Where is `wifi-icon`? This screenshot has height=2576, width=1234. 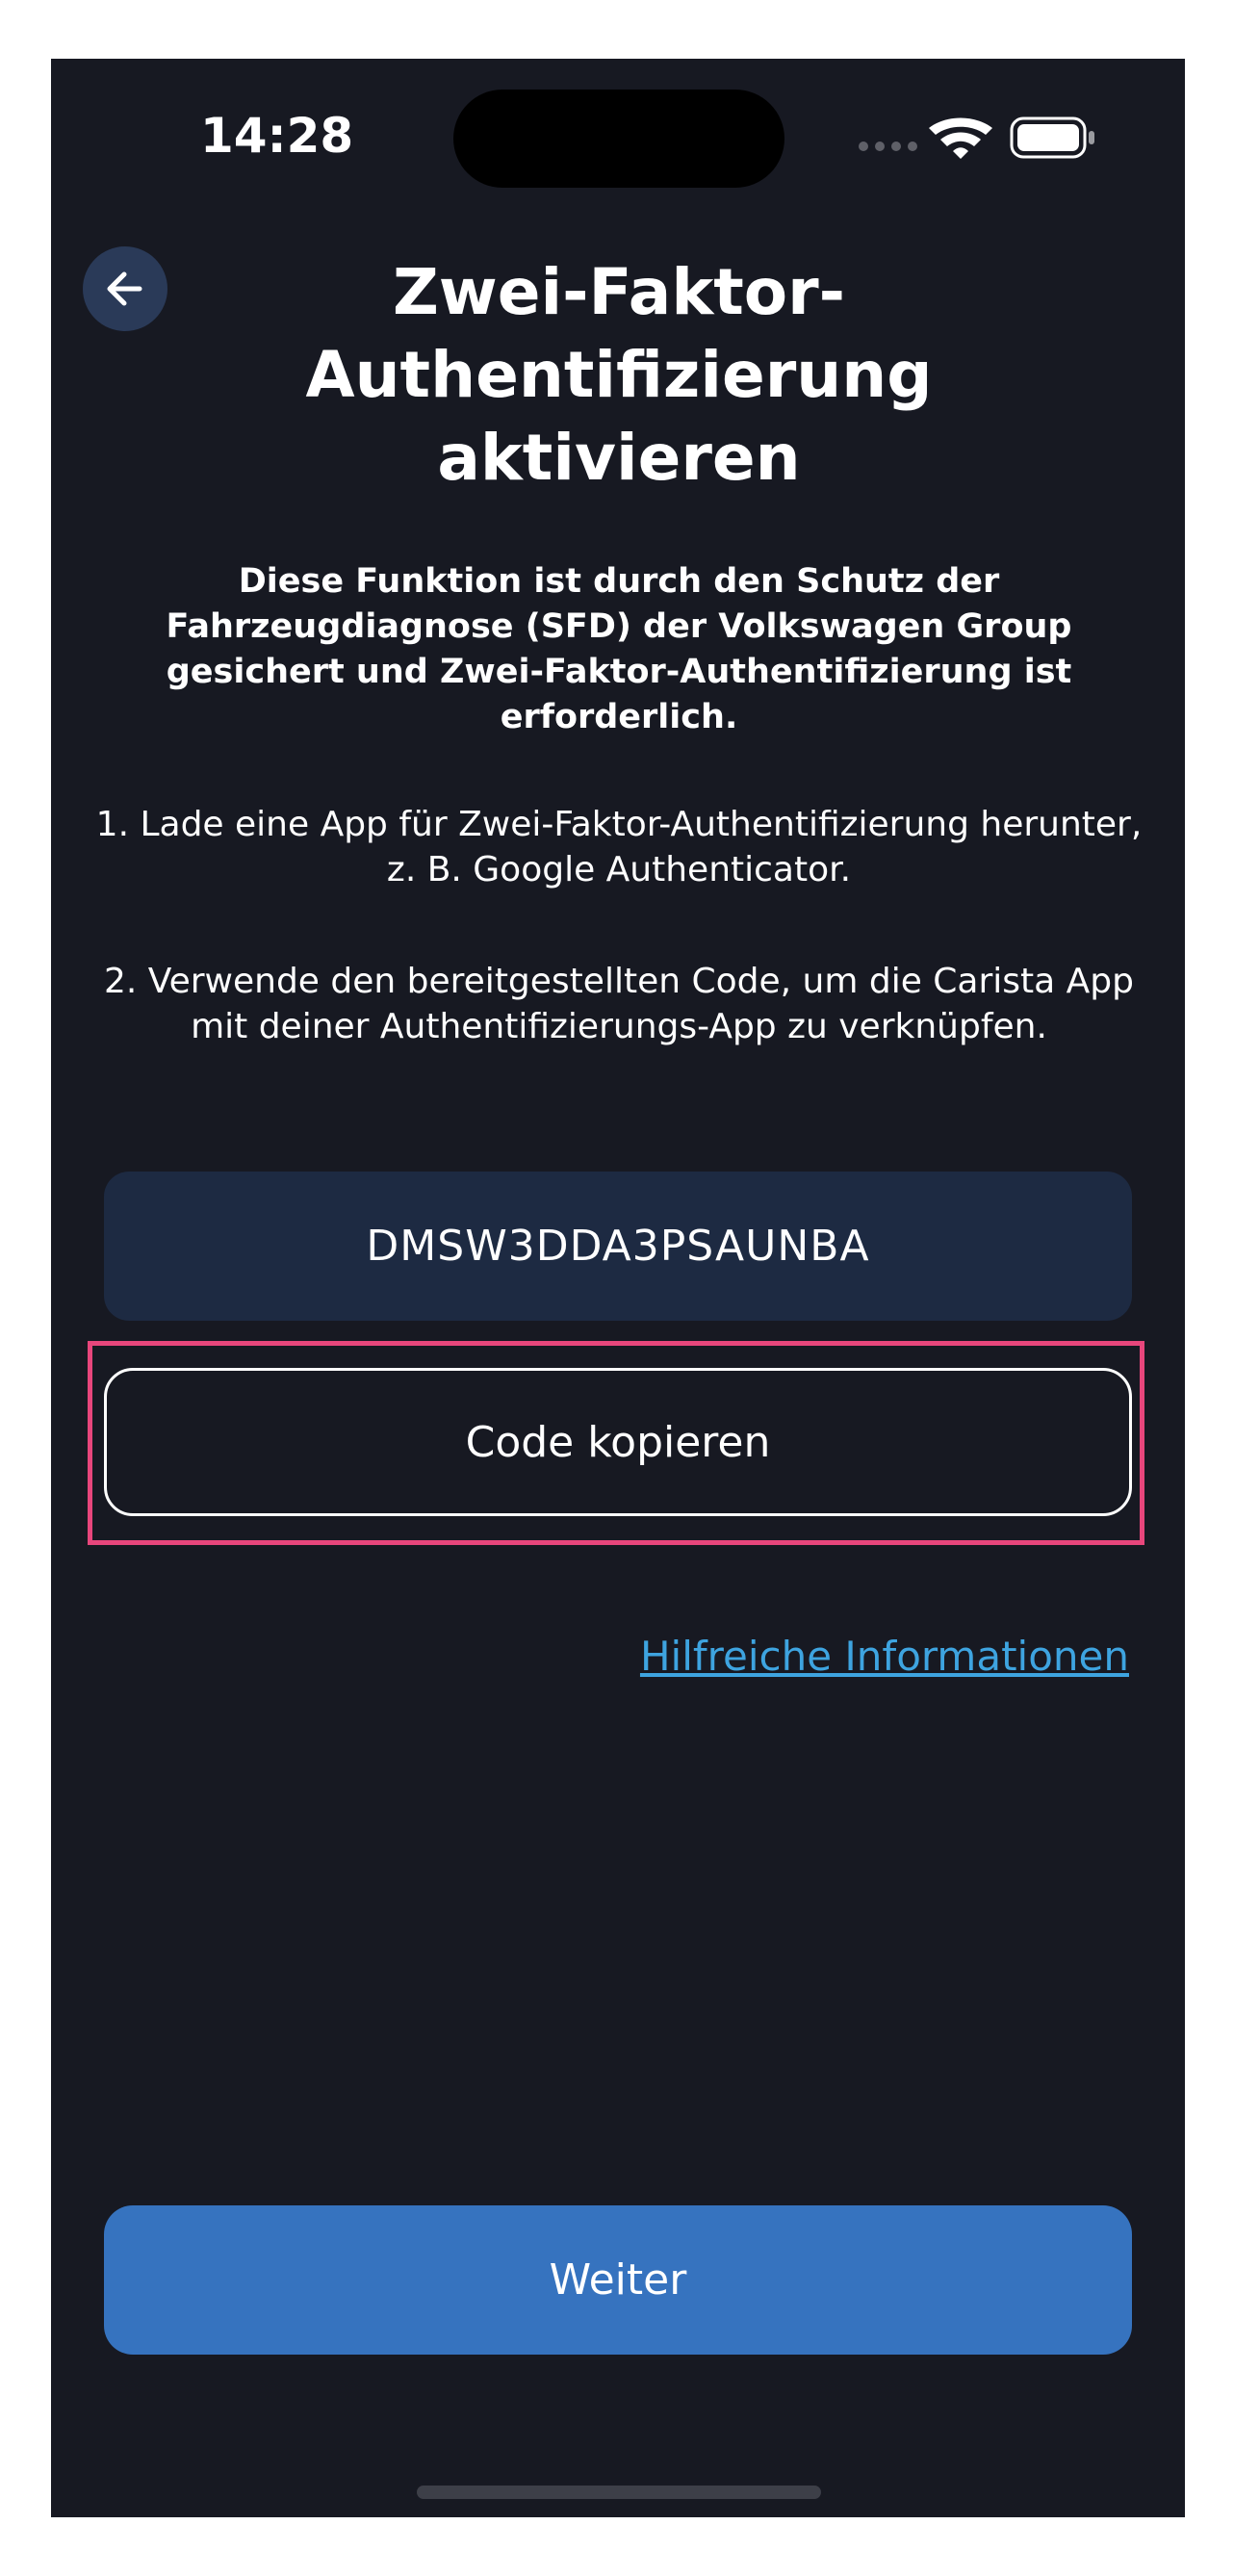
wifi-icon is located at coordinates (961, 138).